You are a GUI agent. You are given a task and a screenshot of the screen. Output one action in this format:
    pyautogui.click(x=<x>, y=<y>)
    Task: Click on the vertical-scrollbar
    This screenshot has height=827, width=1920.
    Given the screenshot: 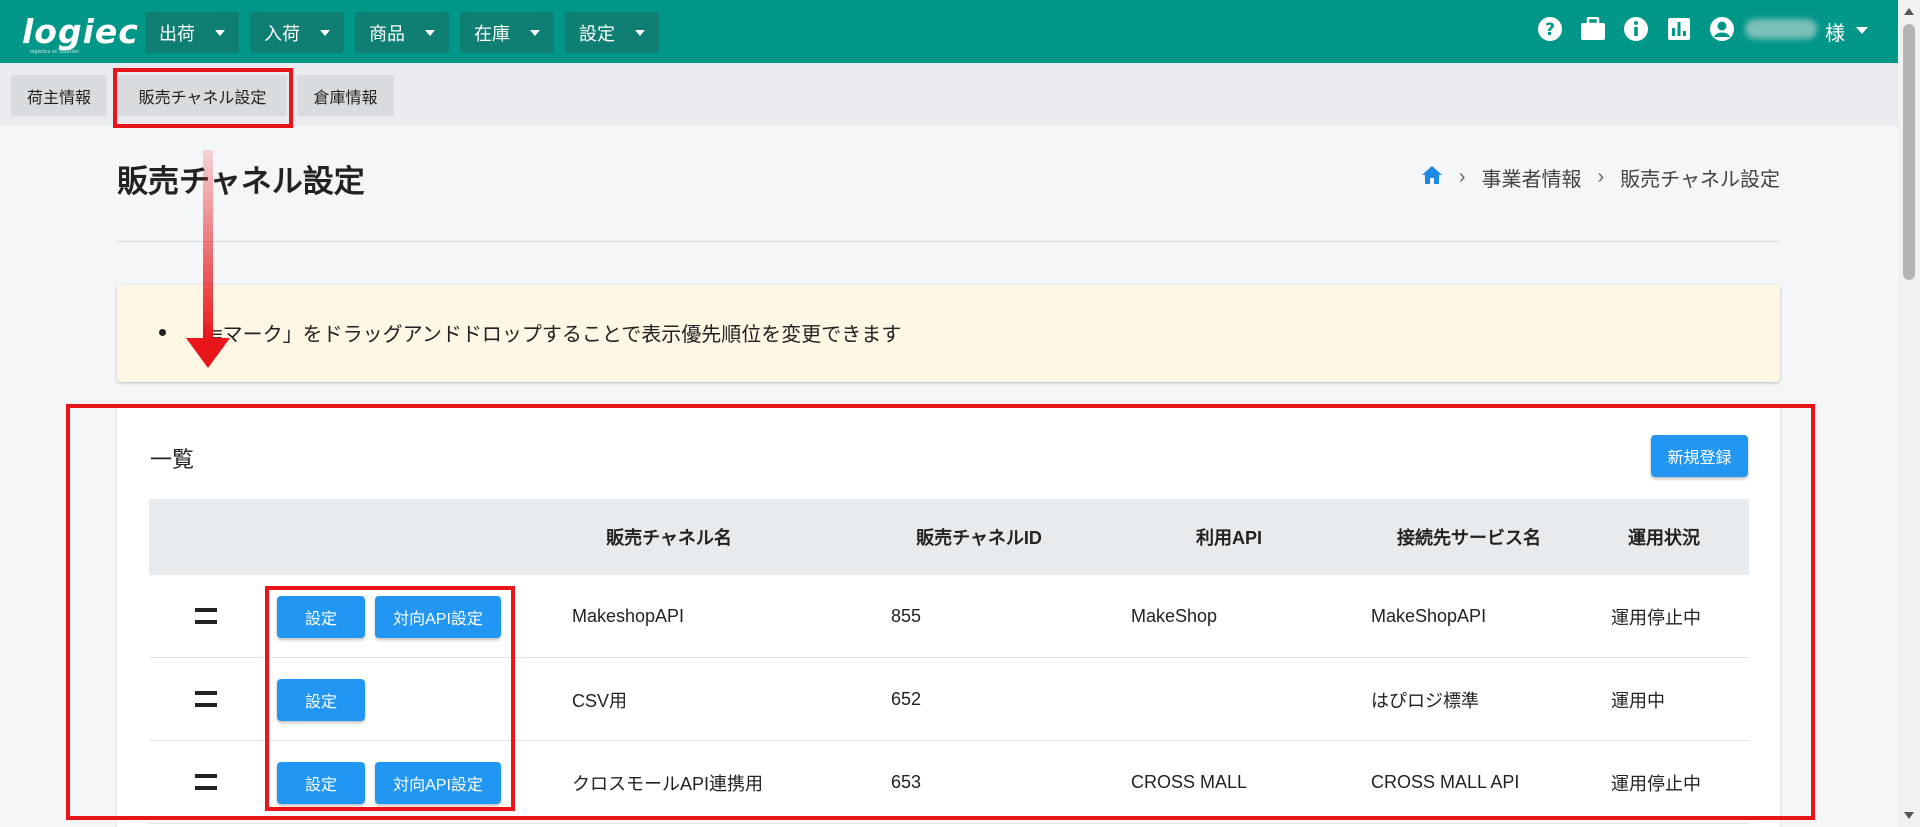 What is the action you would take?
    pyautogui.click(x=1909, y=413)
    